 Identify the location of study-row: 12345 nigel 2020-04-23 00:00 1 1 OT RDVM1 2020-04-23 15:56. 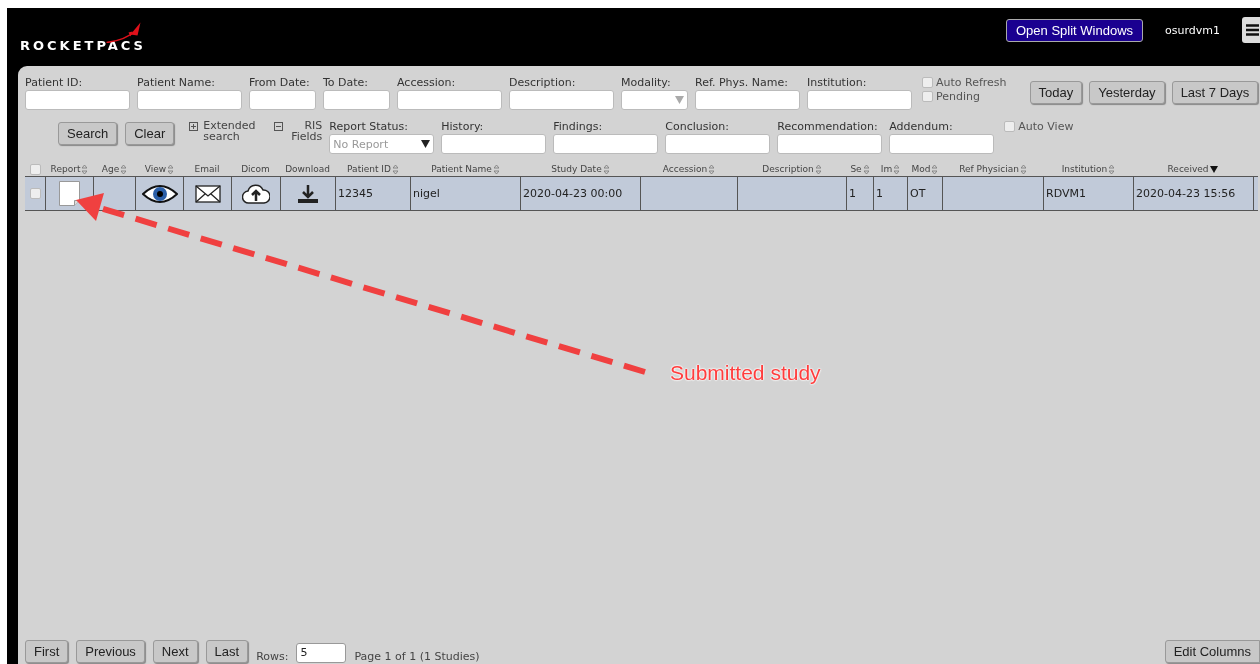
(641, 193).